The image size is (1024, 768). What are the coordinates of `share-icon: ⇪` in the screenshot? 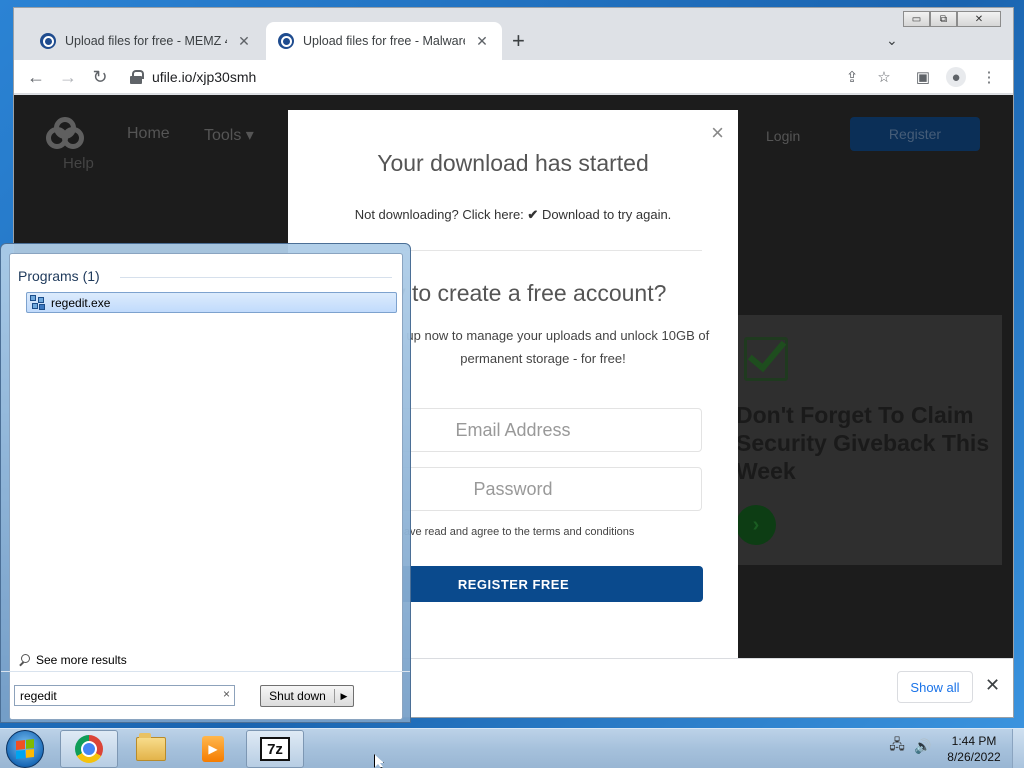 It's located at (852, 77).